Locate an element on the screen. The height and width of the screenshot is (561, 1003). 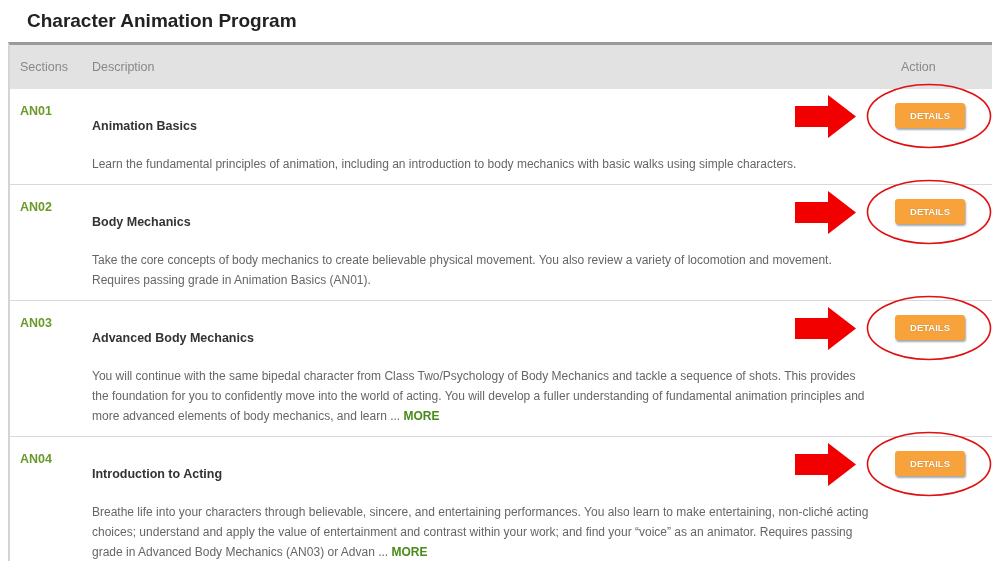
section-code: AN02 is located at coordinates (35, 207).